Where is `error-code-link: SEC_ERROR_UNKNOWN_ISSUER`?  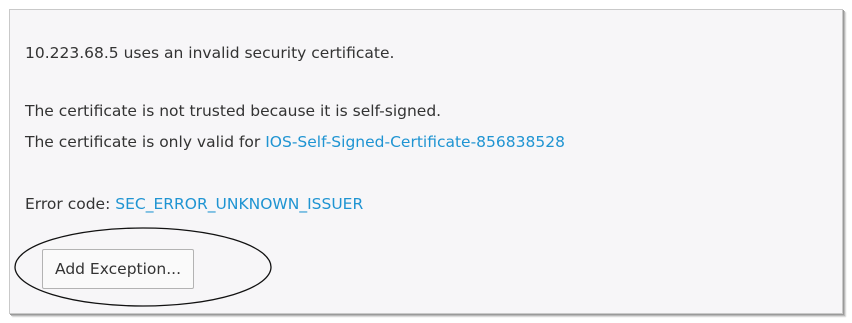
error-code-link: SEC_ERROR_UNKNOWN_ISSUER is located at coordinates (239, 204).